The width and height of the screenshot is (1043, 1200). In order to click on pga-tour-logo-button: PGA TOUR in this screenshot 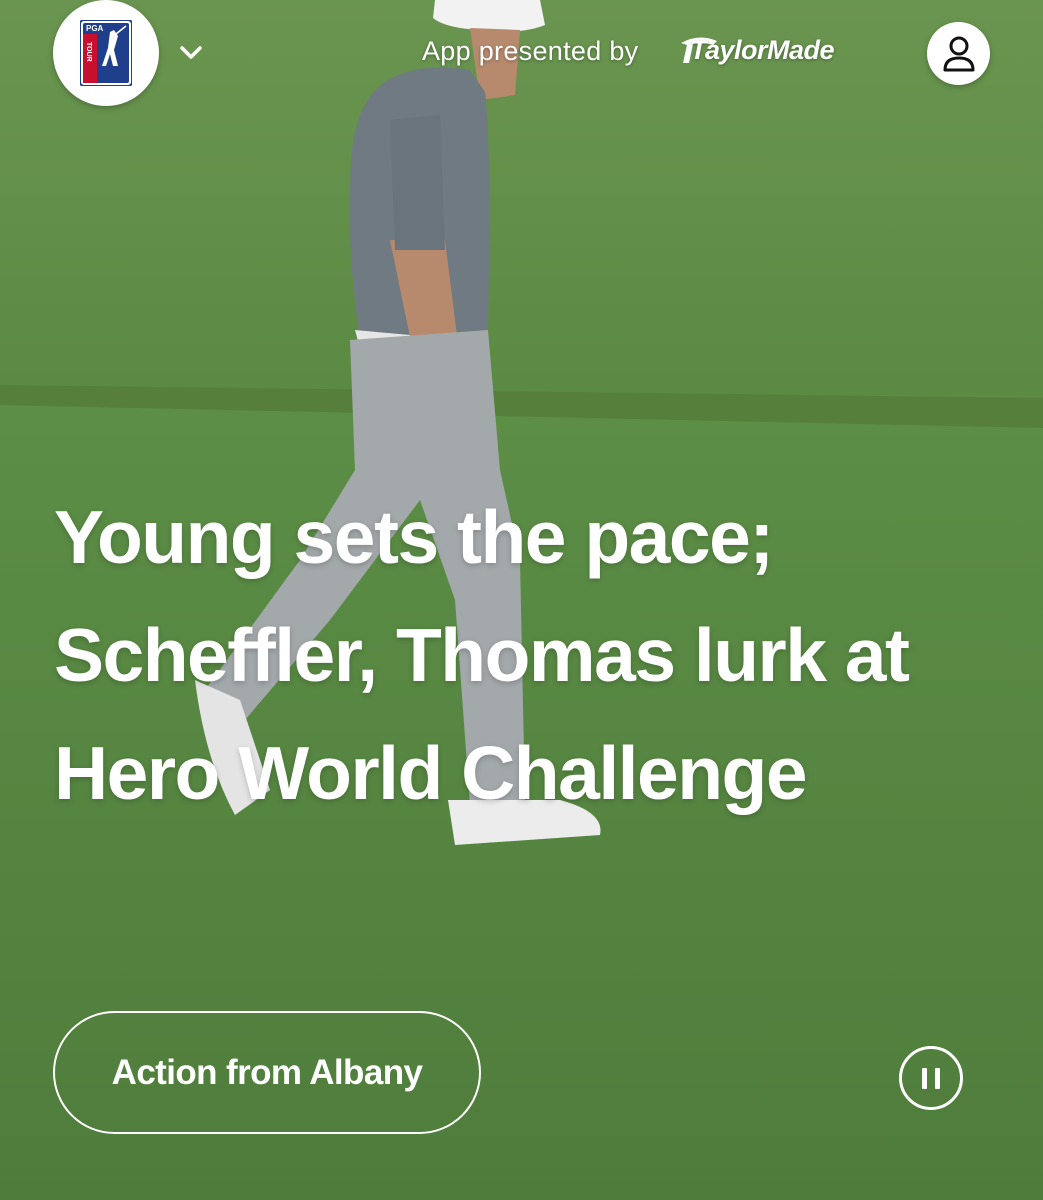, I will do `click(106, 53)`.